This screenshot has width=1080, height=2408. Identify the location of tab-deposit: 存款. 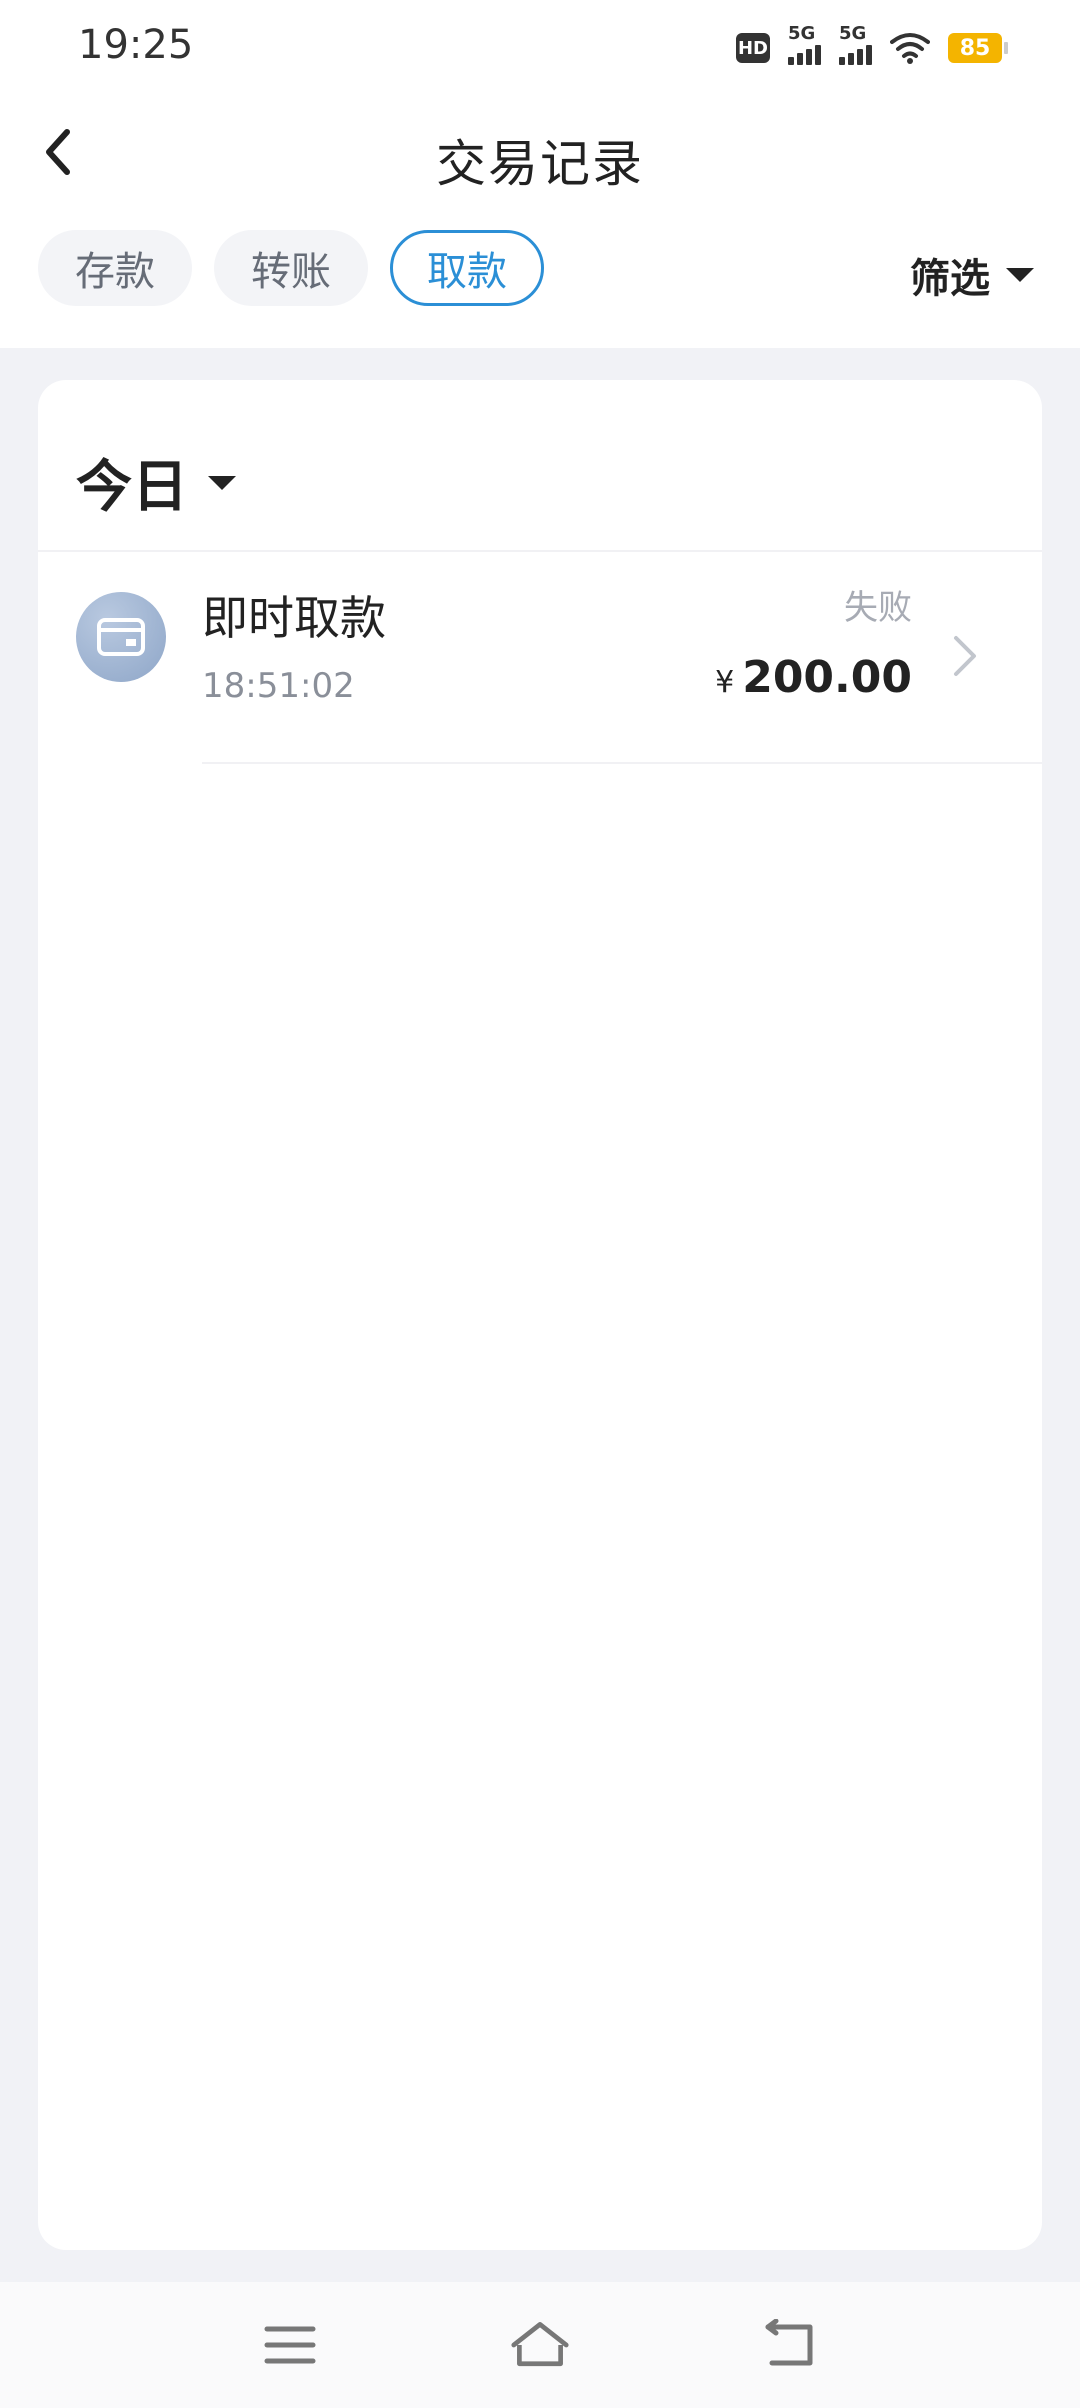
(115, 268).